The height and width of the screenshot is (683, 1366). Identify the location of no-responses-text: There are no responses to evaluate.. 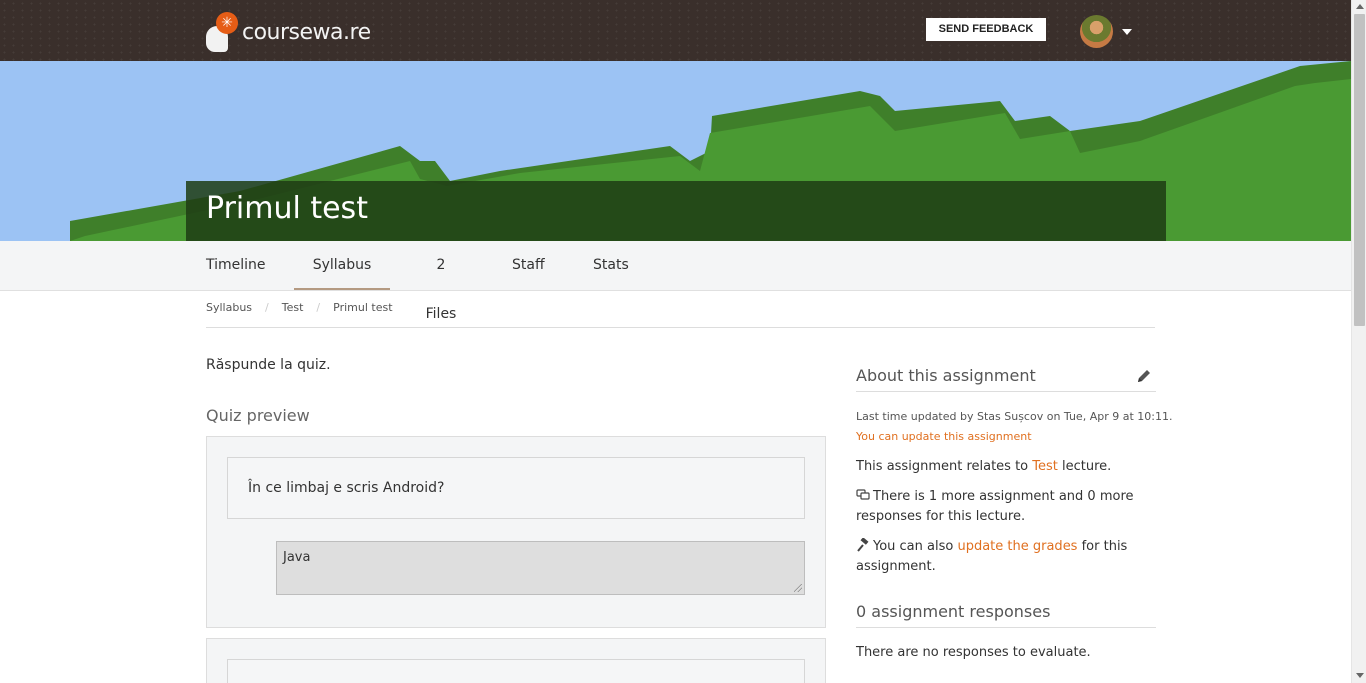
(973, 652).